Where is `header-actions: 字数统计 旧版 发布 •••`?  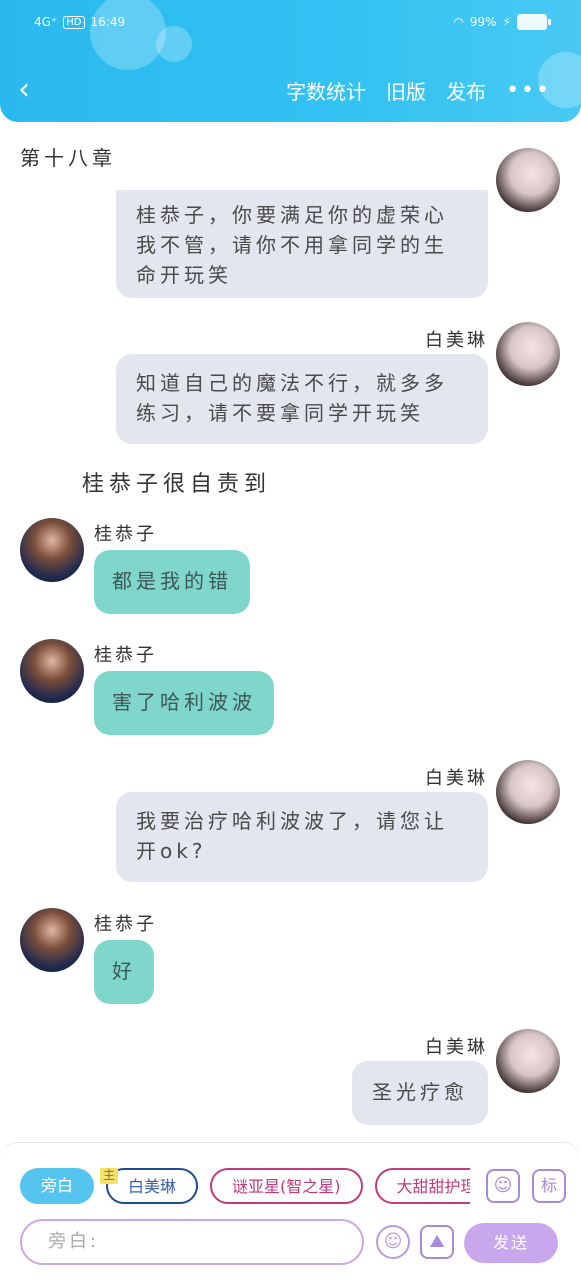 header-actions: 字数统计 旧版 发布 ••• is located at coordinates (418, 90).